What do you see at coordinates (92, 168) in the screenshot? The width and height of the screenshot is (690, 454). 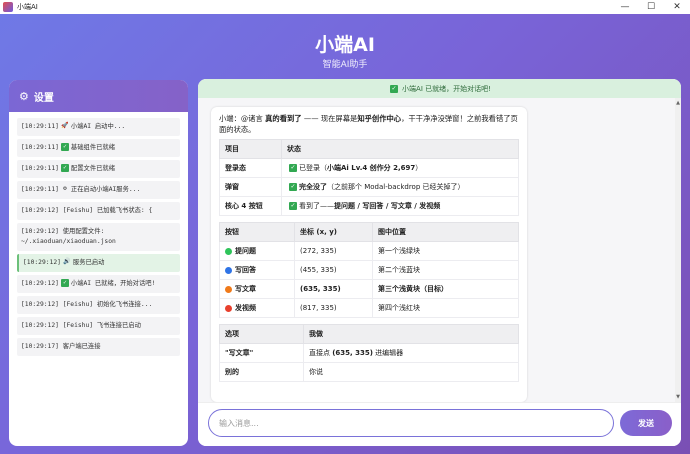 I see `log-text: 配置文件已就绪` at bounding box center [92, 168].